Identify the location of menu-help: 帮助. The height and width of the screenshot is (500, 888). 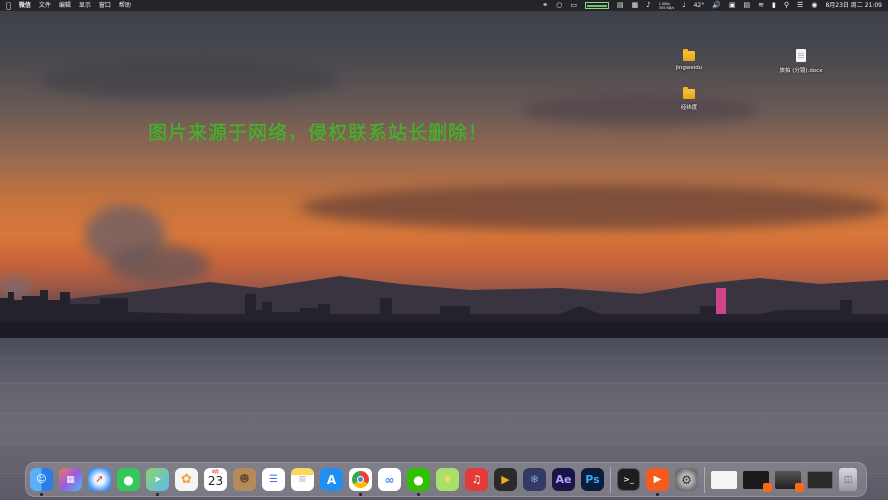
(125, 5).